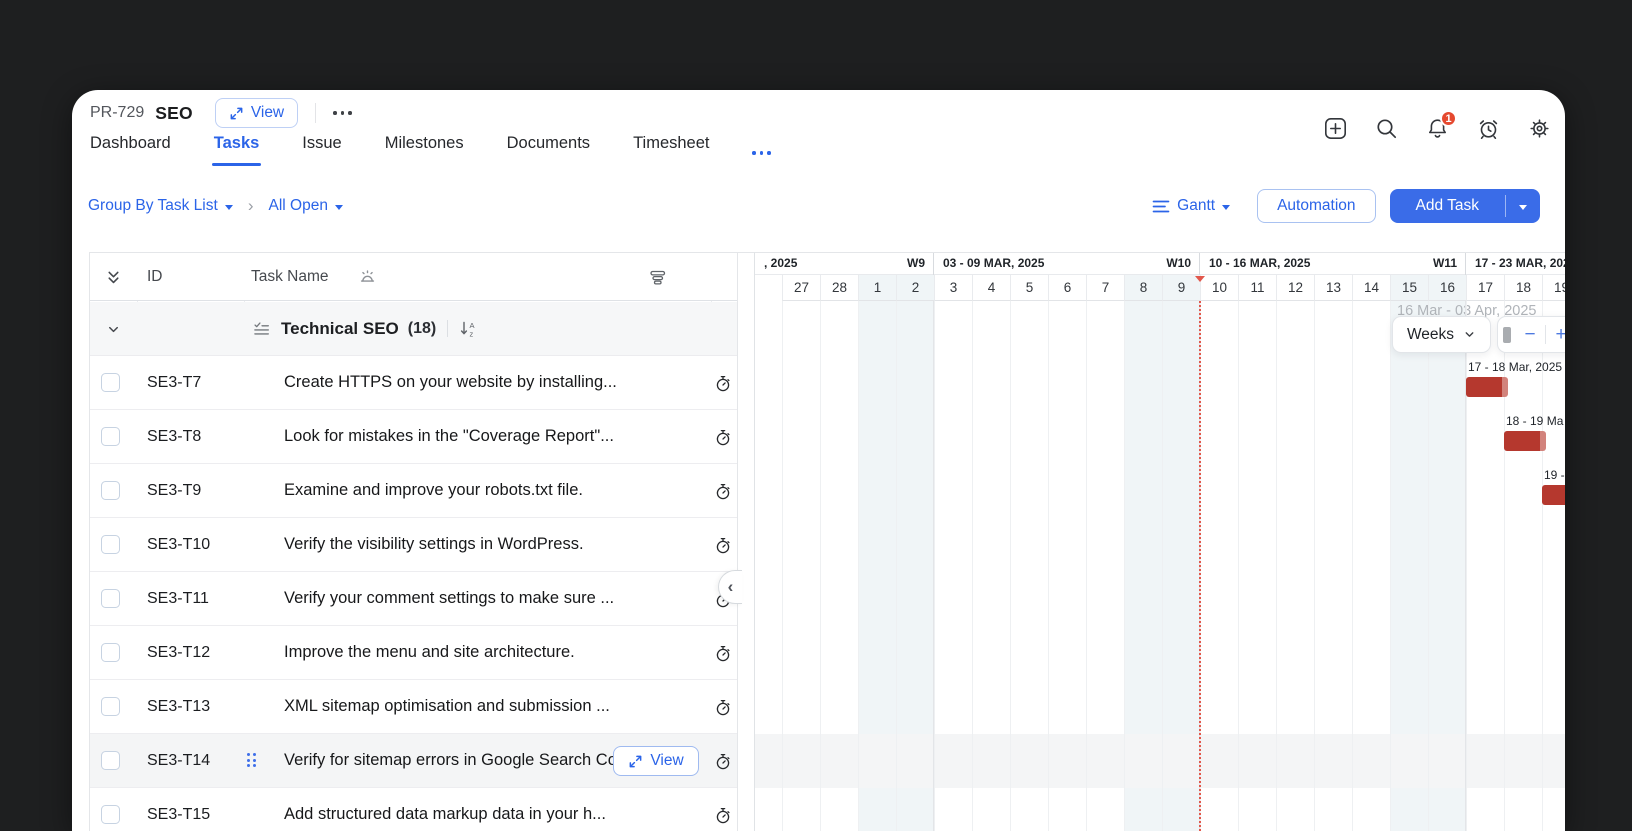 This screenshot has height=831, width=1632. I want to click on add-task-dropdown, so click(1523, 206).